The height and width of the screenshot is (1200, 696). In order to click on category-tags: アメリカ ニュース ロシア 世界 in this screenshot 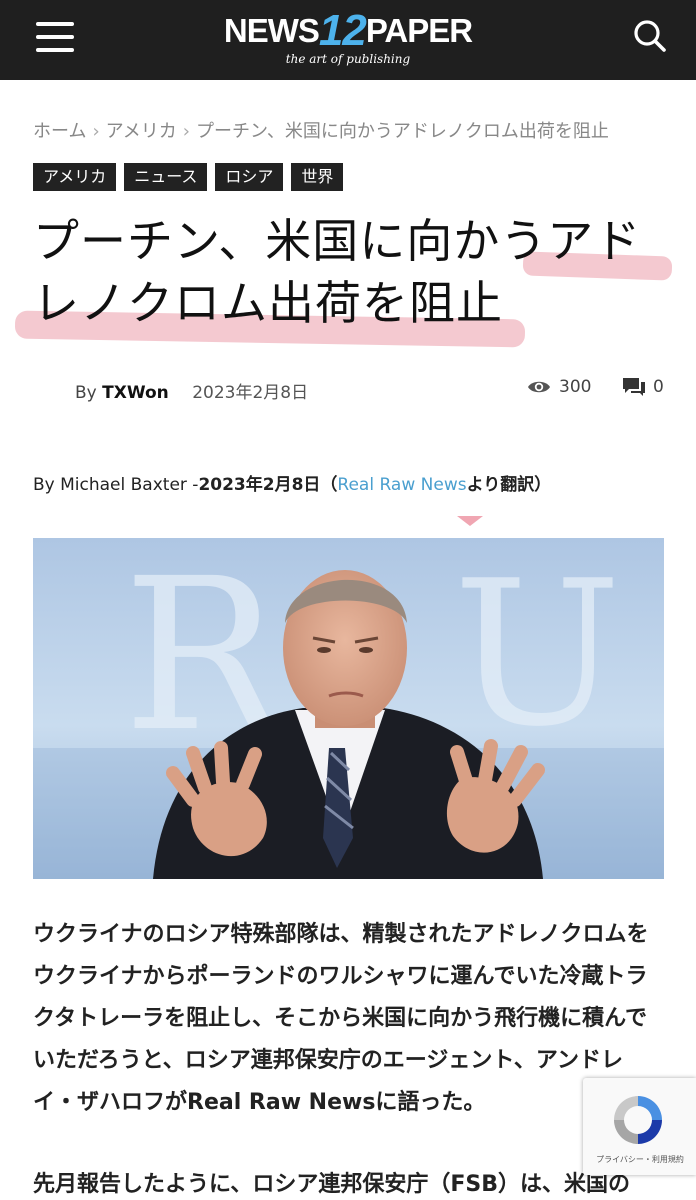, I will do `click(188, 177)`.